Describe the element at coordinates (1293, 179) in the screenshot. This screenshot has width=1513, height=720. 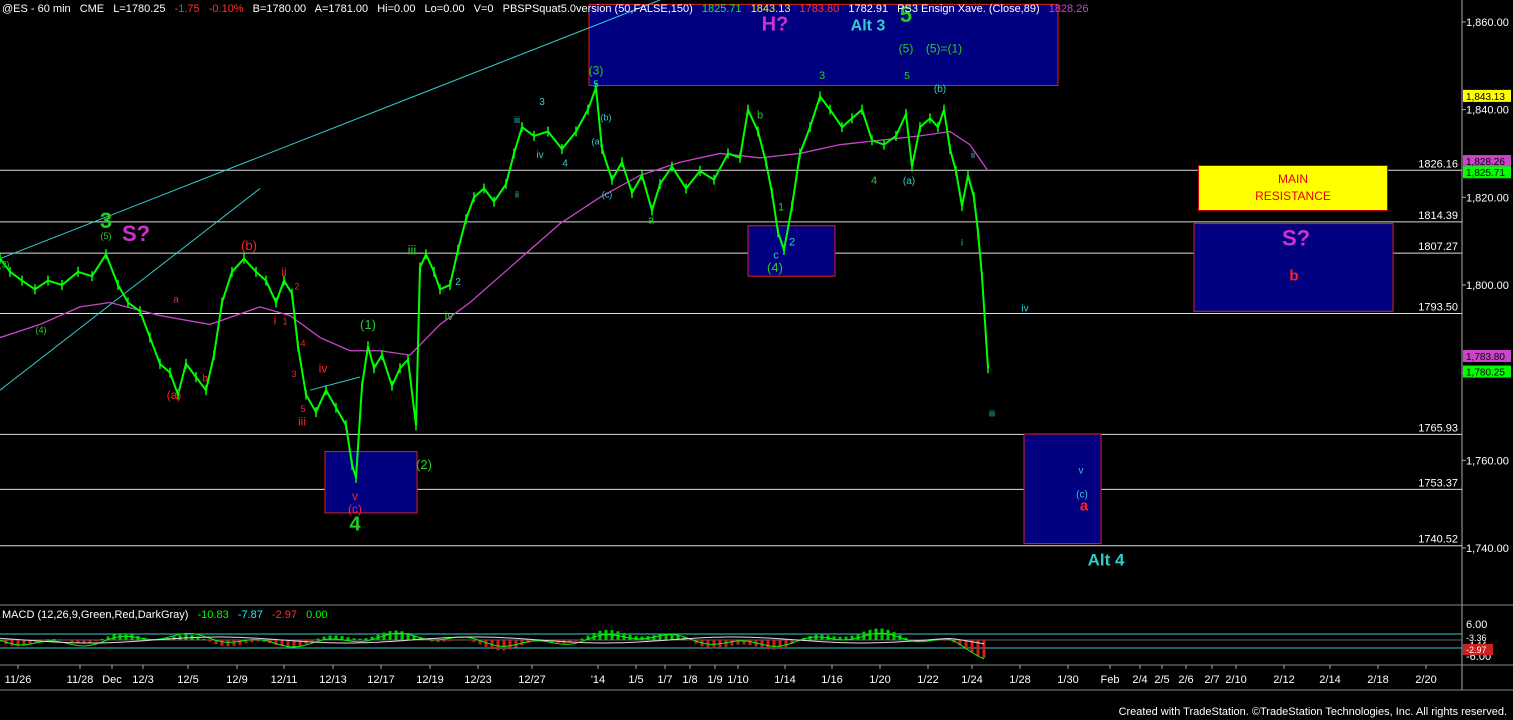
I see `resistance-line-1: MAIN` at that location.